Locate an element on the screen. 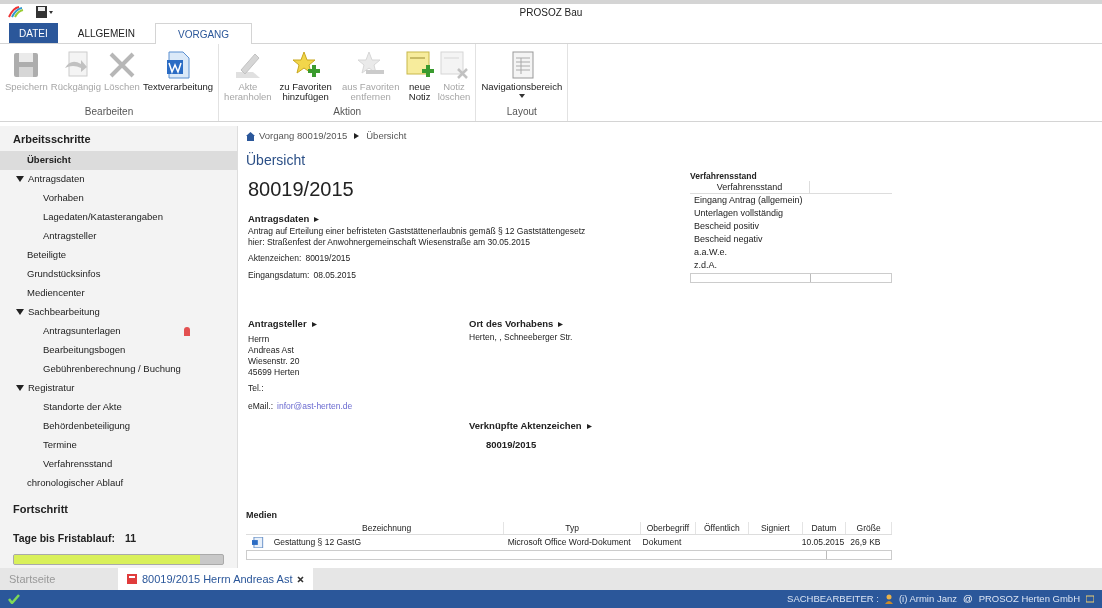  email-link: infor@ast-herten.de is located at coordinates (315, 406).